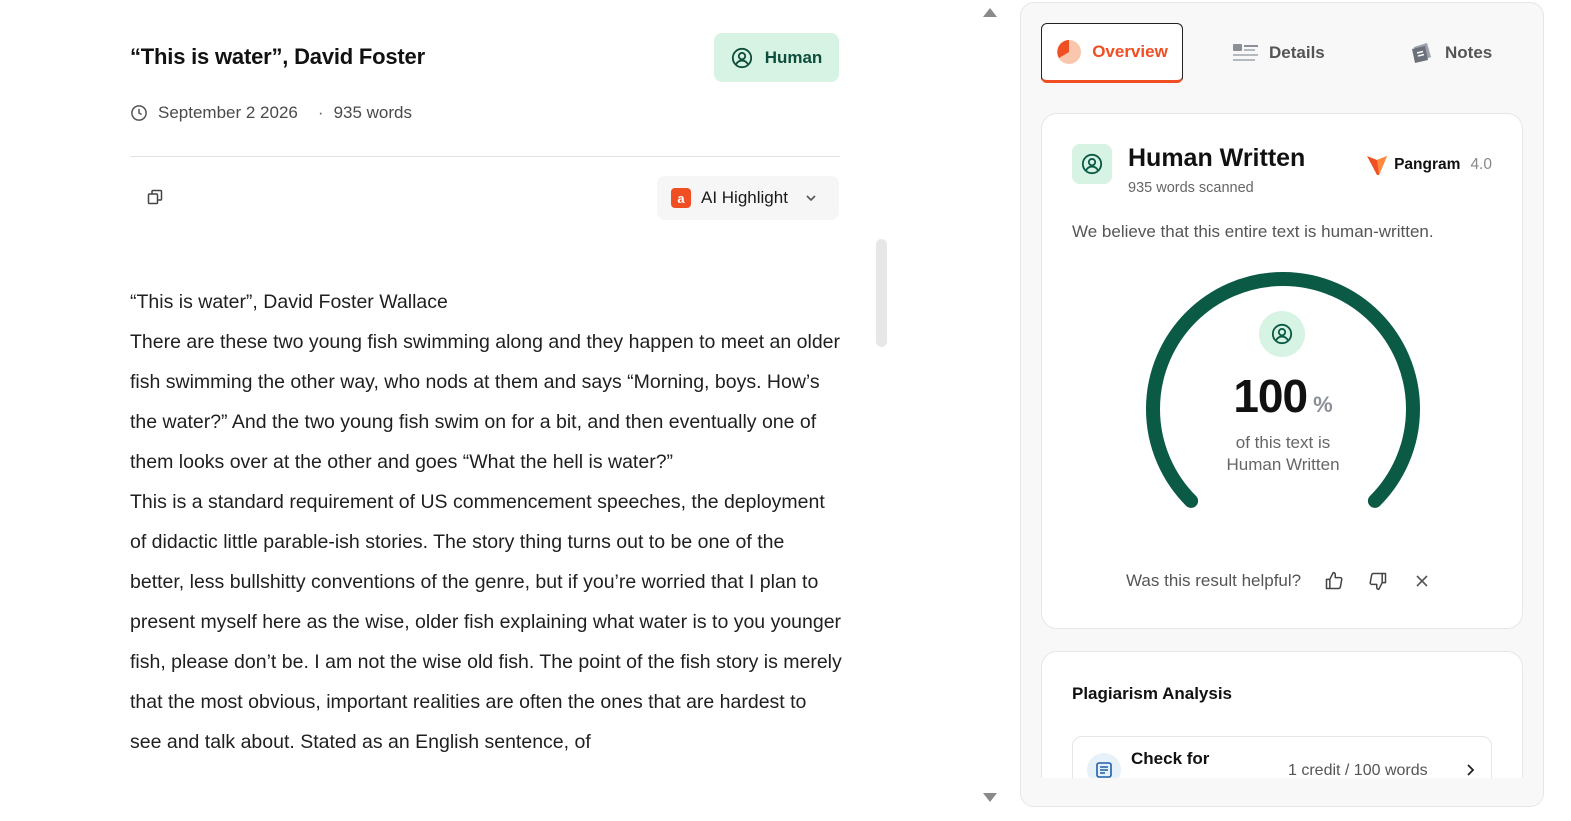  What do you see at coordinates (1297, 52) in the screenshot?
I see `tab-details-label: Details` at bounding box center [1297, 52].